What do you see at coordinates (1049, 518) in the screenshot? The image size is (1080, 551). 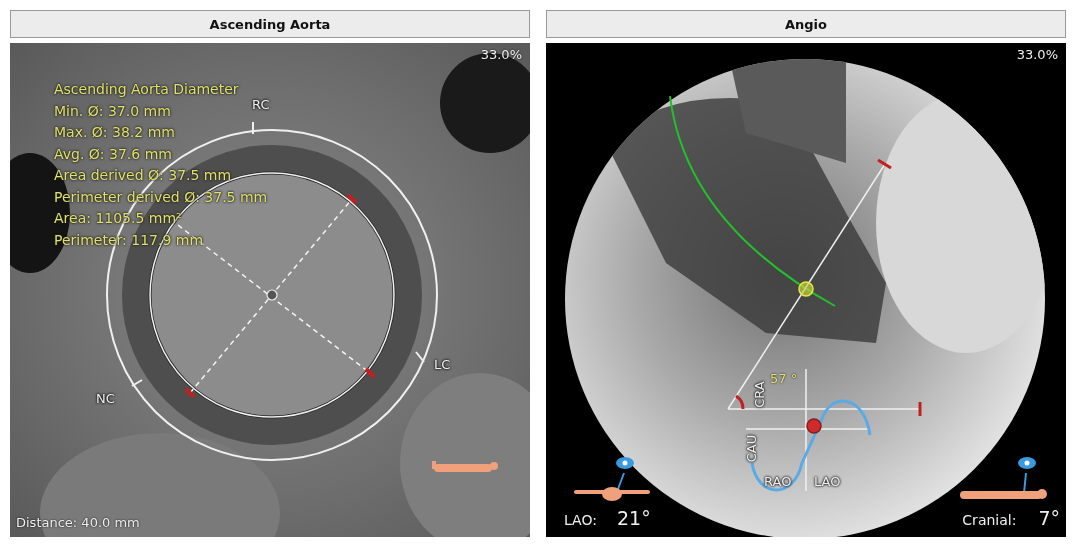 I see `angle-reading: 7°` at bounding box center [1049, 518].